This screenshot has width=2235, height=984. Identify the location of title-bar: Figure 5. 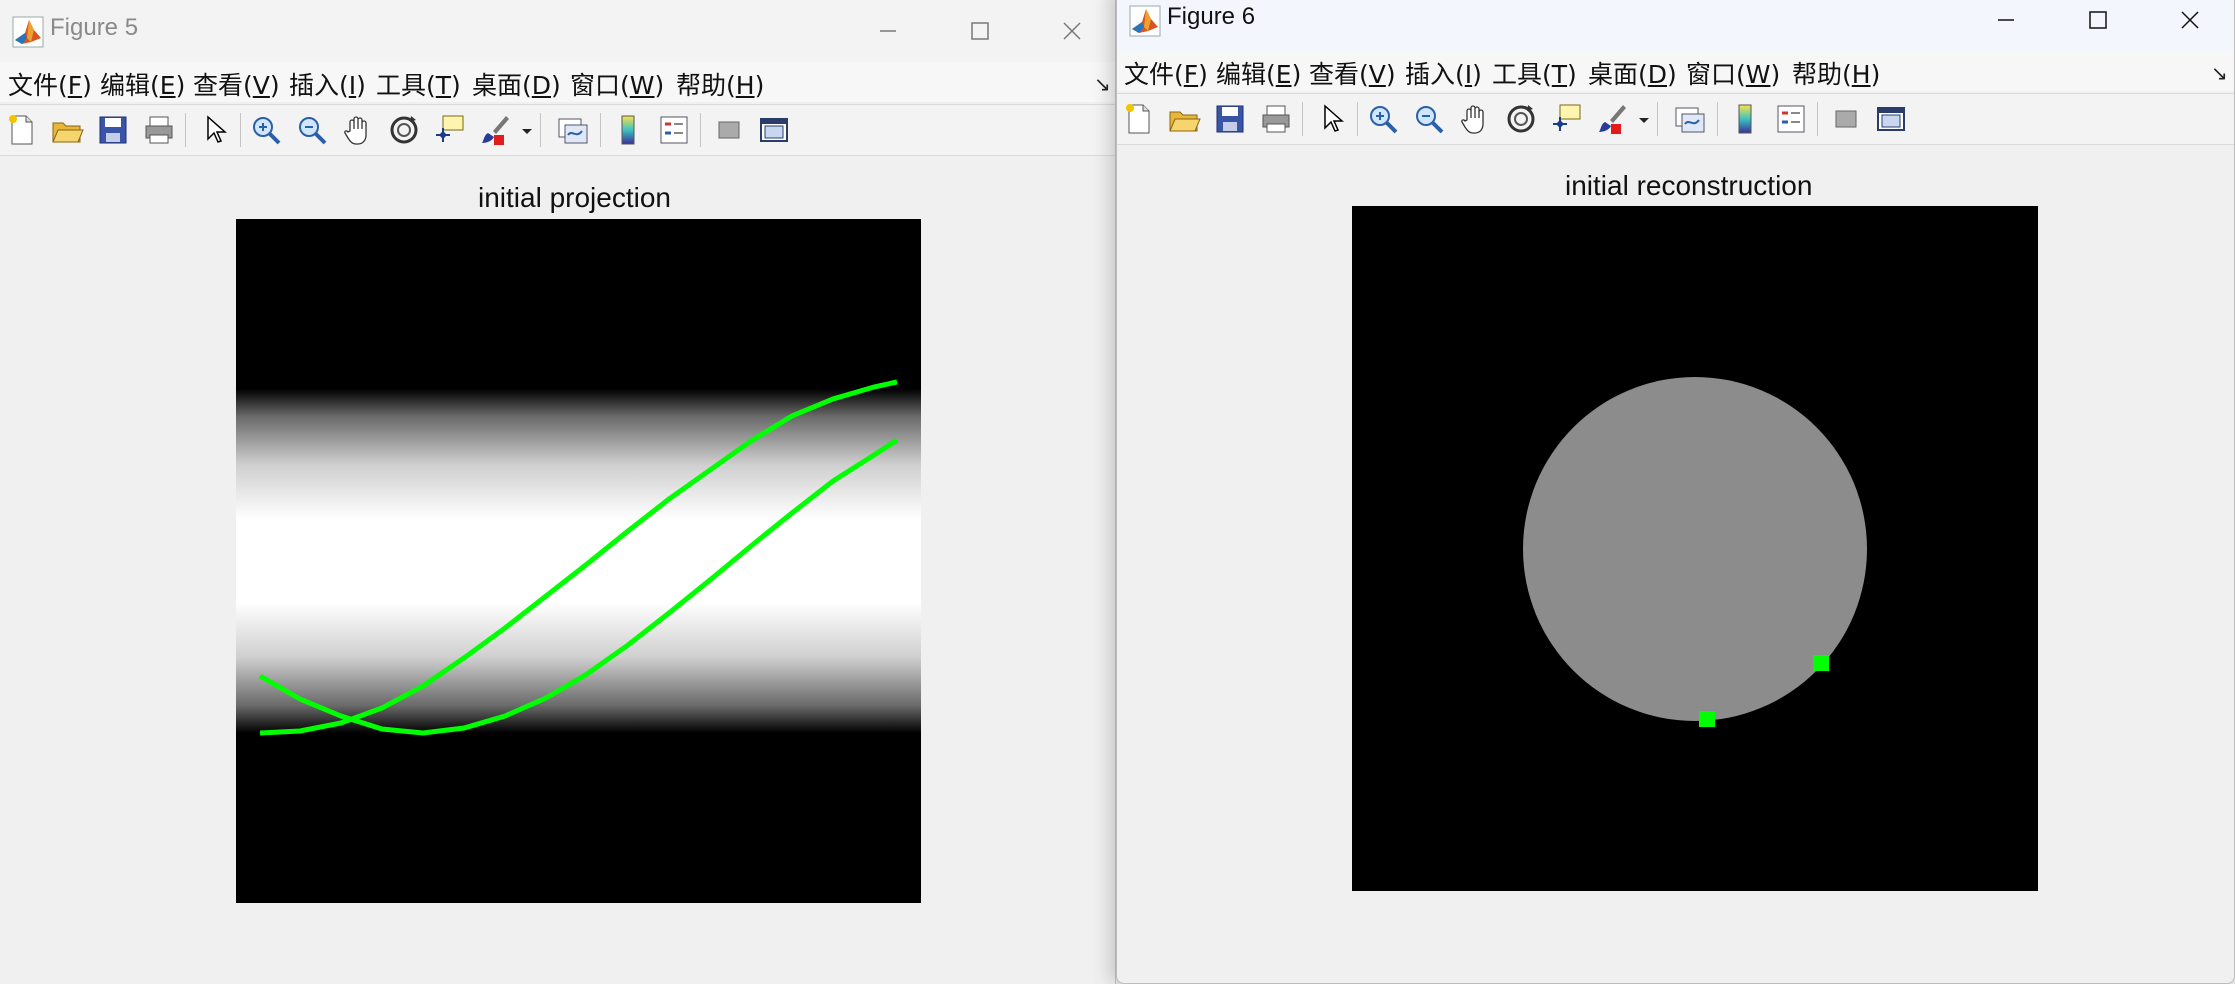
(557, 31).